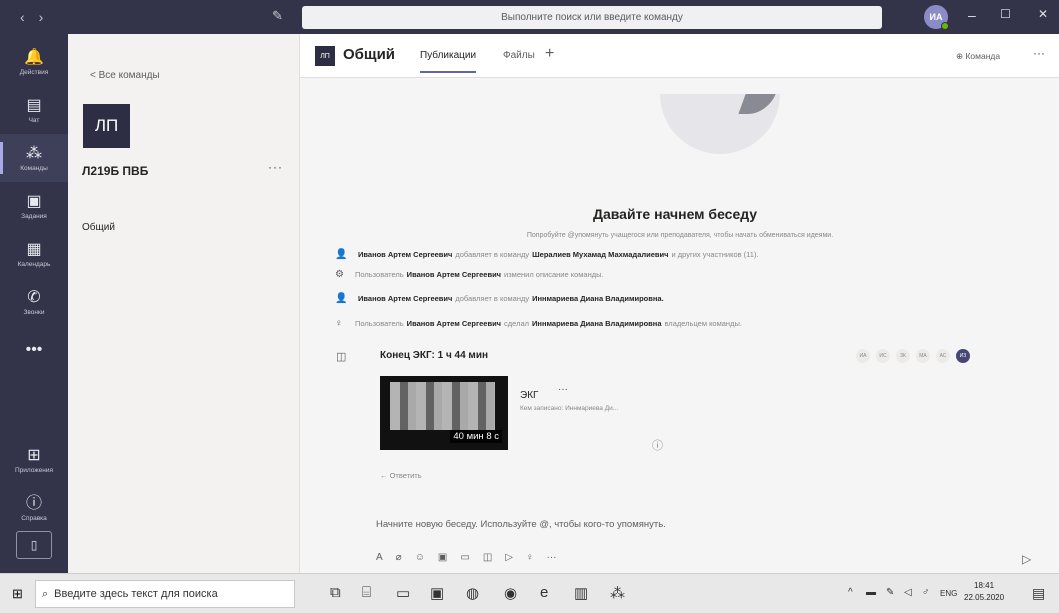 Image resolution: width=1059 pixels, height=613 pixels. What do you see at coordinates (908, 592) in the screenshot?
I see `volume-icon: ◁` at bounding box center [908, 592].